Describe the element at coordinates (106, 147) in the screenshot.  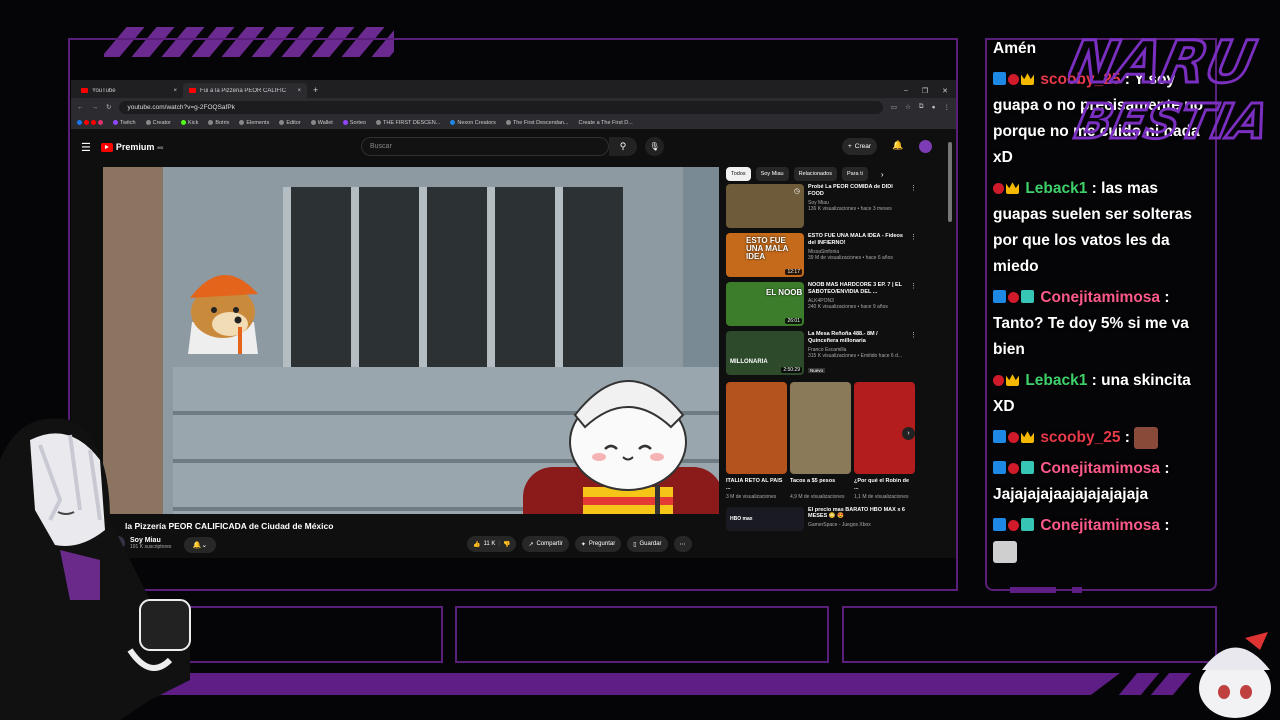
I see `youtube-play-icon` at that location.